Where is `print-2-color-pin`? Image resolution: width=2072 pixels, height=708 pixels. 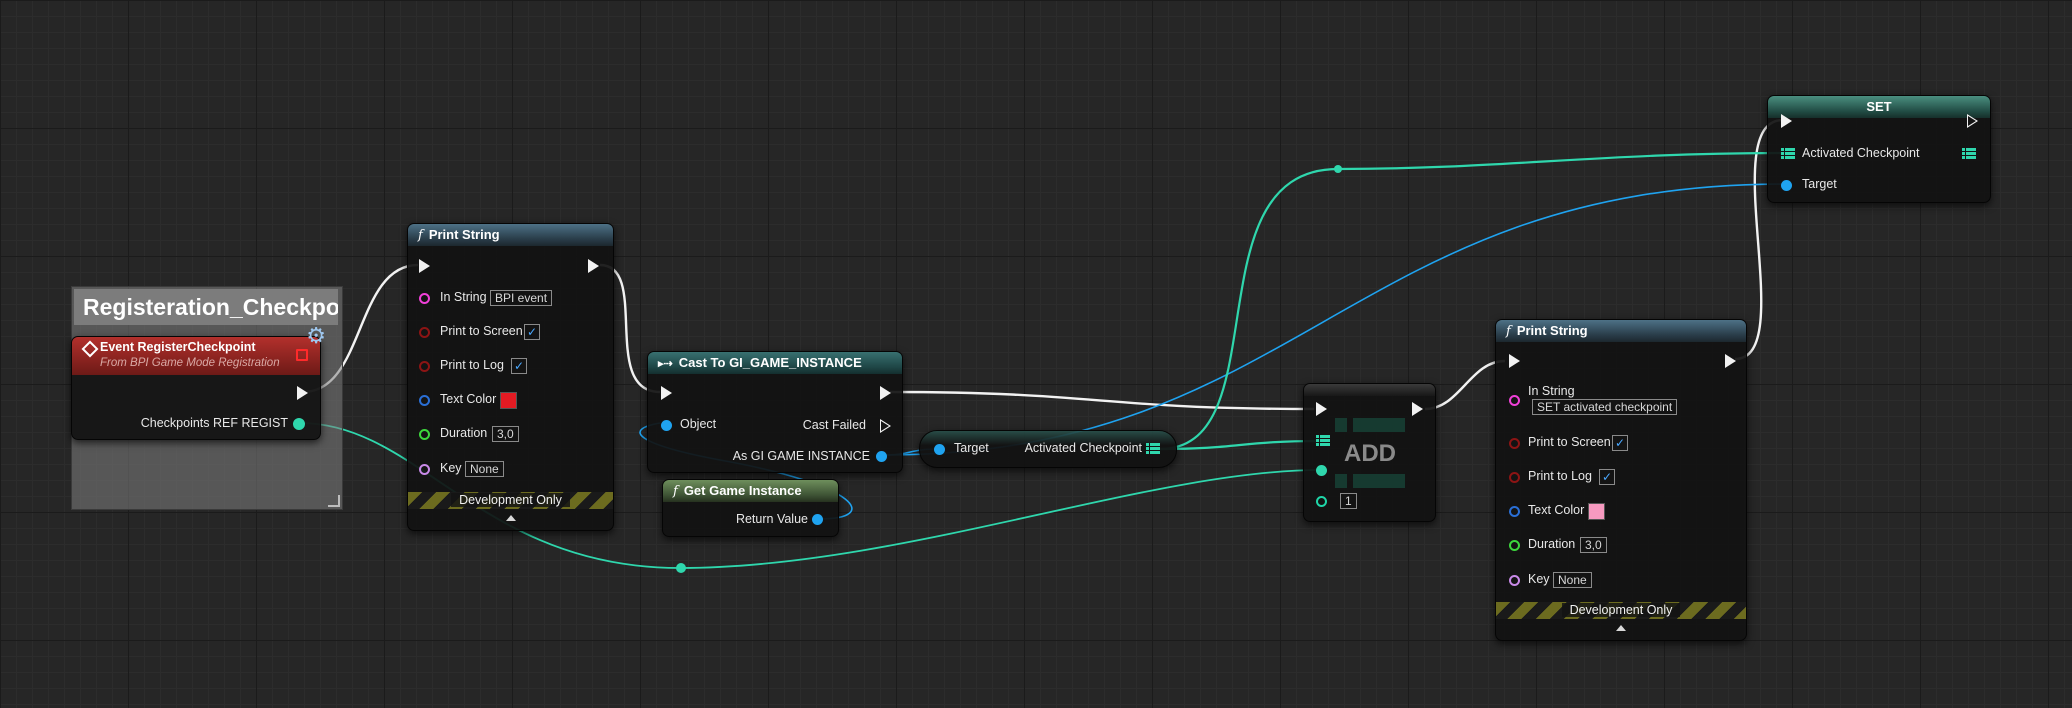 print-2-color-pin is located at coordinates (1514, 511).